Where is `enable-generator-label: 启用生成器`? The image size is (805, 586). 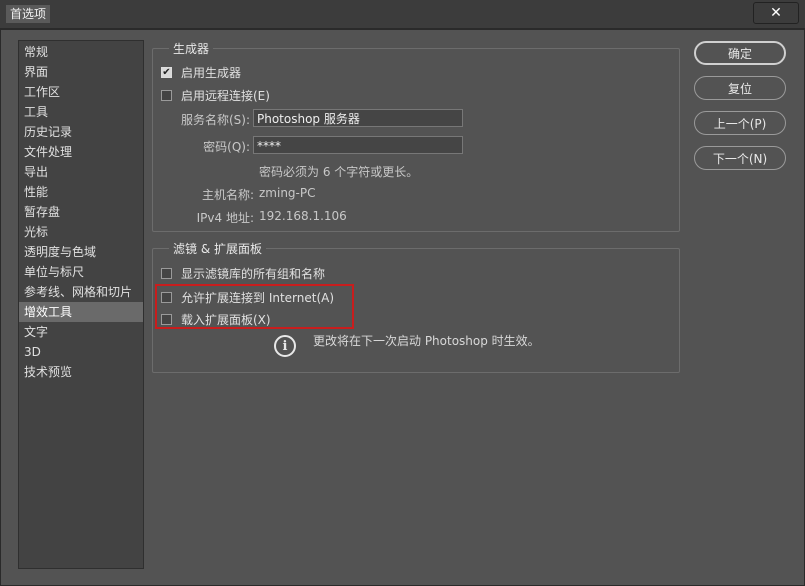
enable-generator-label: 启用生成器 is located at coordinates (211, 73).